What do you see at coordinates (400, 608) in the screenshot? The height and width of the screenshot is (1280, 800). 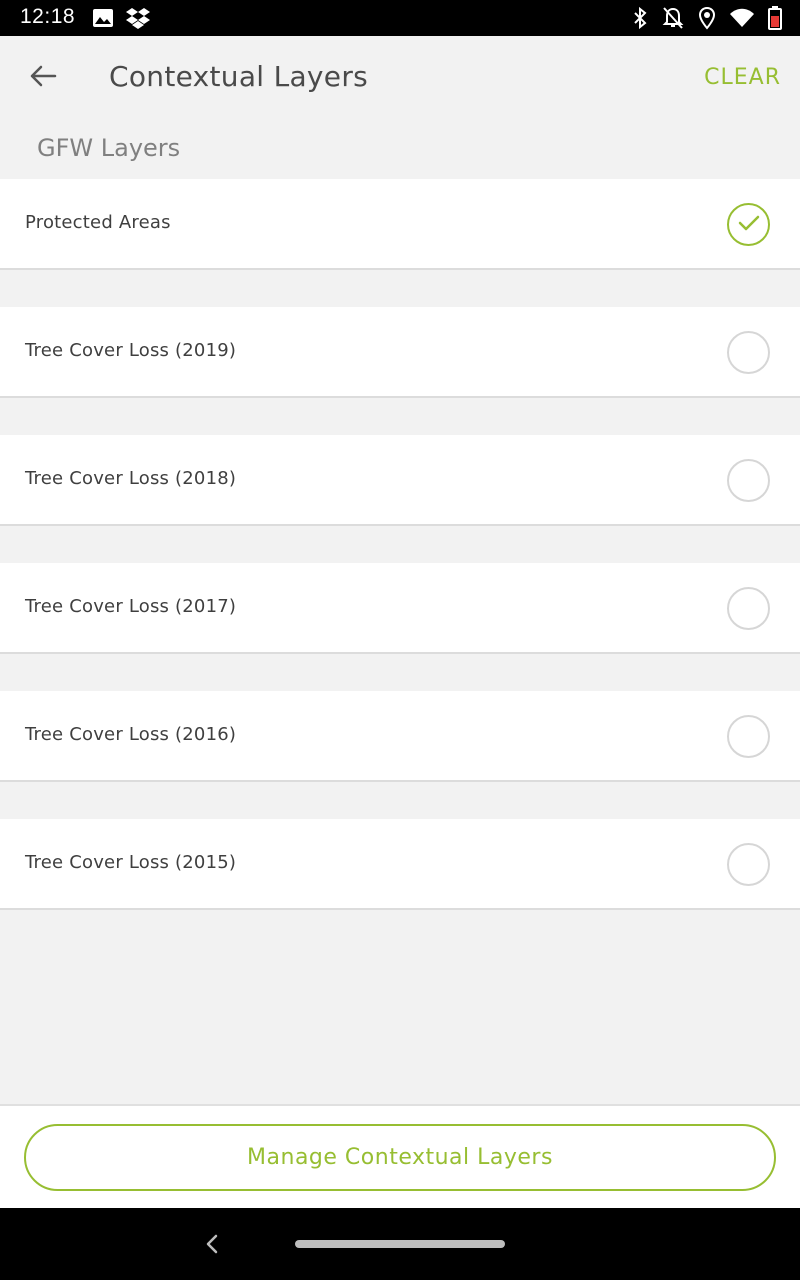 I see `layer-row-tree-cover-loss-2017: Tree Cover Loss (2017)` at bounding box center [400, 608].